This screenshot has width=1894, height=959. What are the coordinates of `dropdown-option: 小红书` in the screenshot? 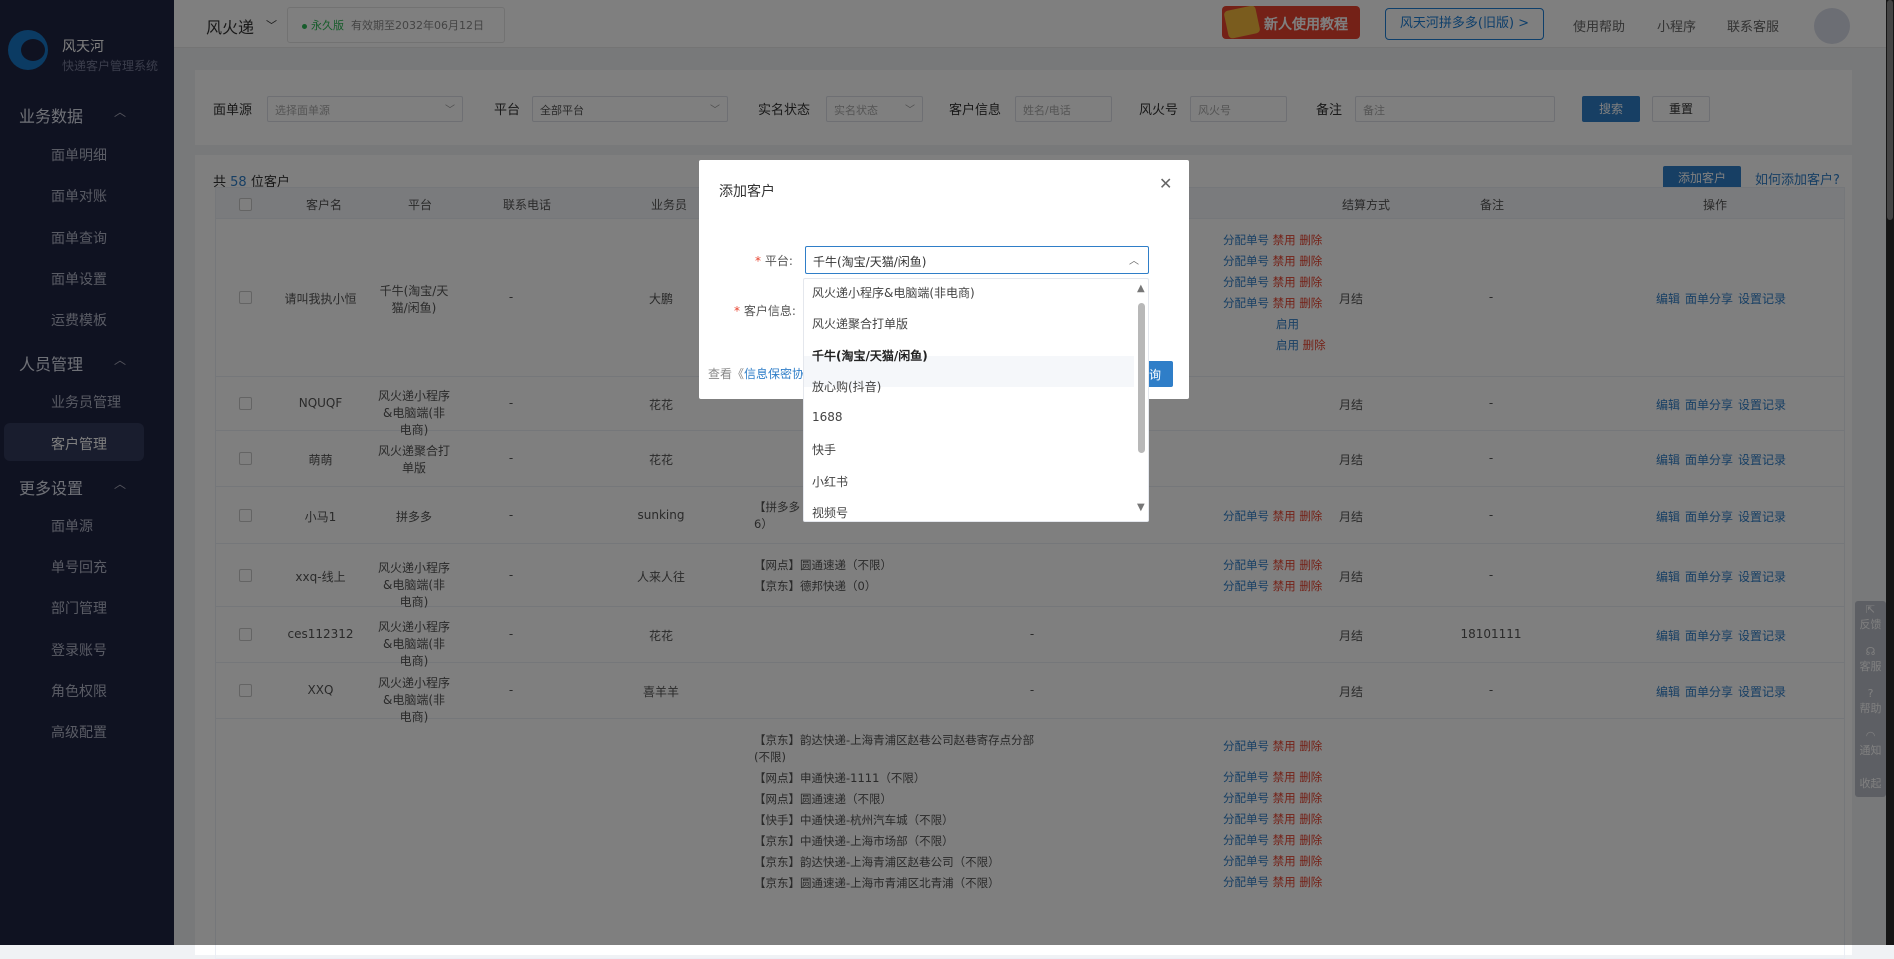 It's located at (830, 481).